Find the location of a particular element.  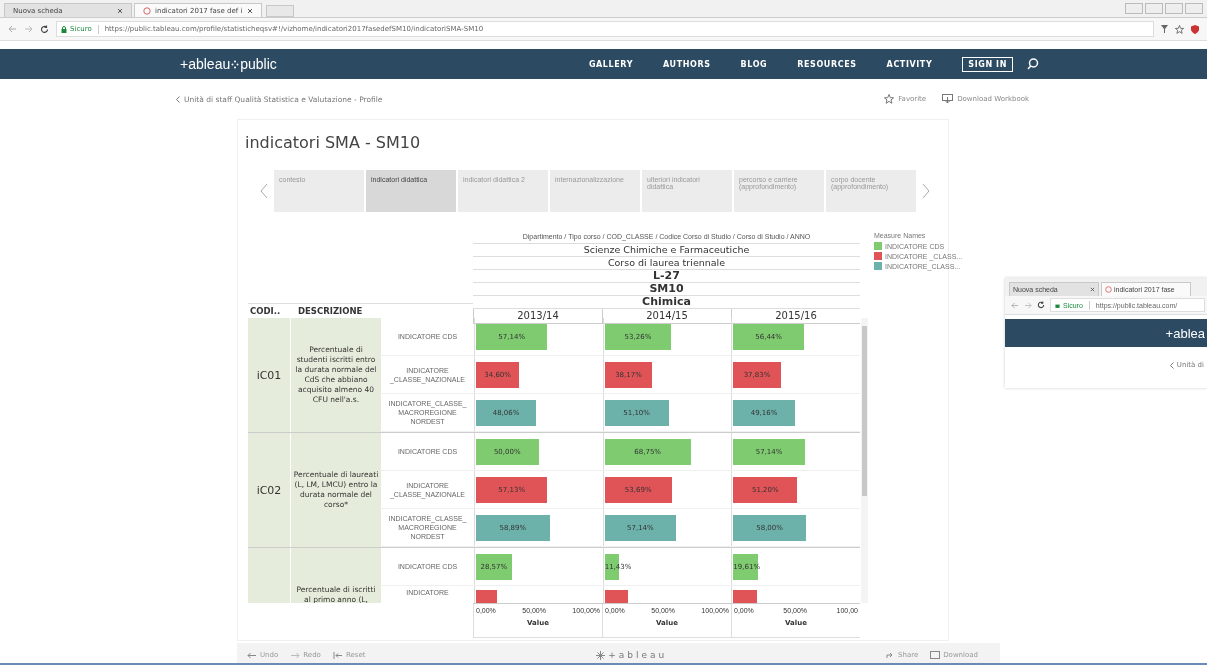

header-label: Chimica is located at coordinates (666, 302).